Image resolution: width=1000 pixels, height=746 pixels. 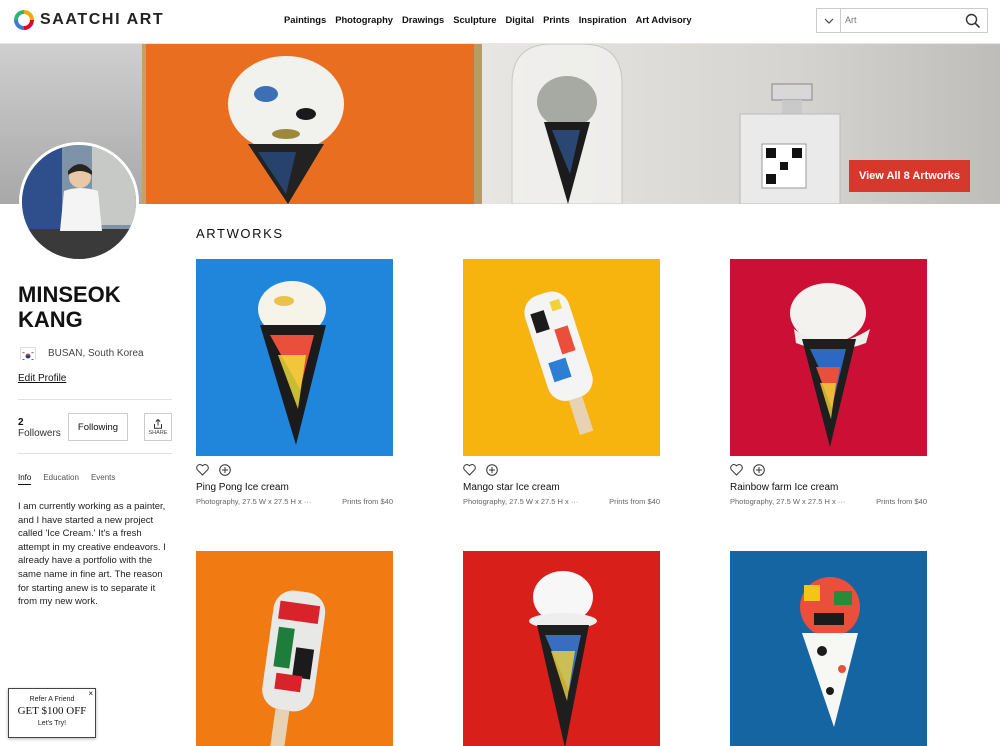 What do you see at coordinates (158, 423) in the screenshot?
I see `share-icon` at bounding box center [158, 423].